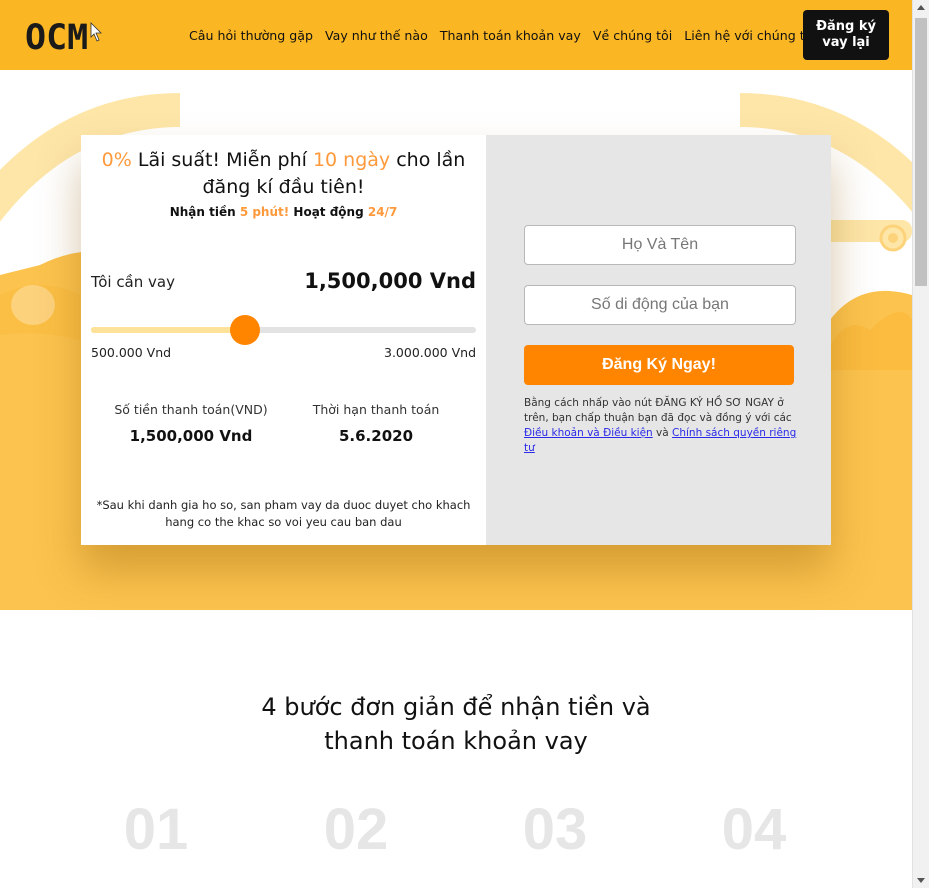 The image size is (929, 888). What do you see at coordinates (191, 423) in the screenshot?
I see `repayment-amount: Số tiền thanh toán(VND) 1,500,000 Vnd` at bounding box center [191, 423].